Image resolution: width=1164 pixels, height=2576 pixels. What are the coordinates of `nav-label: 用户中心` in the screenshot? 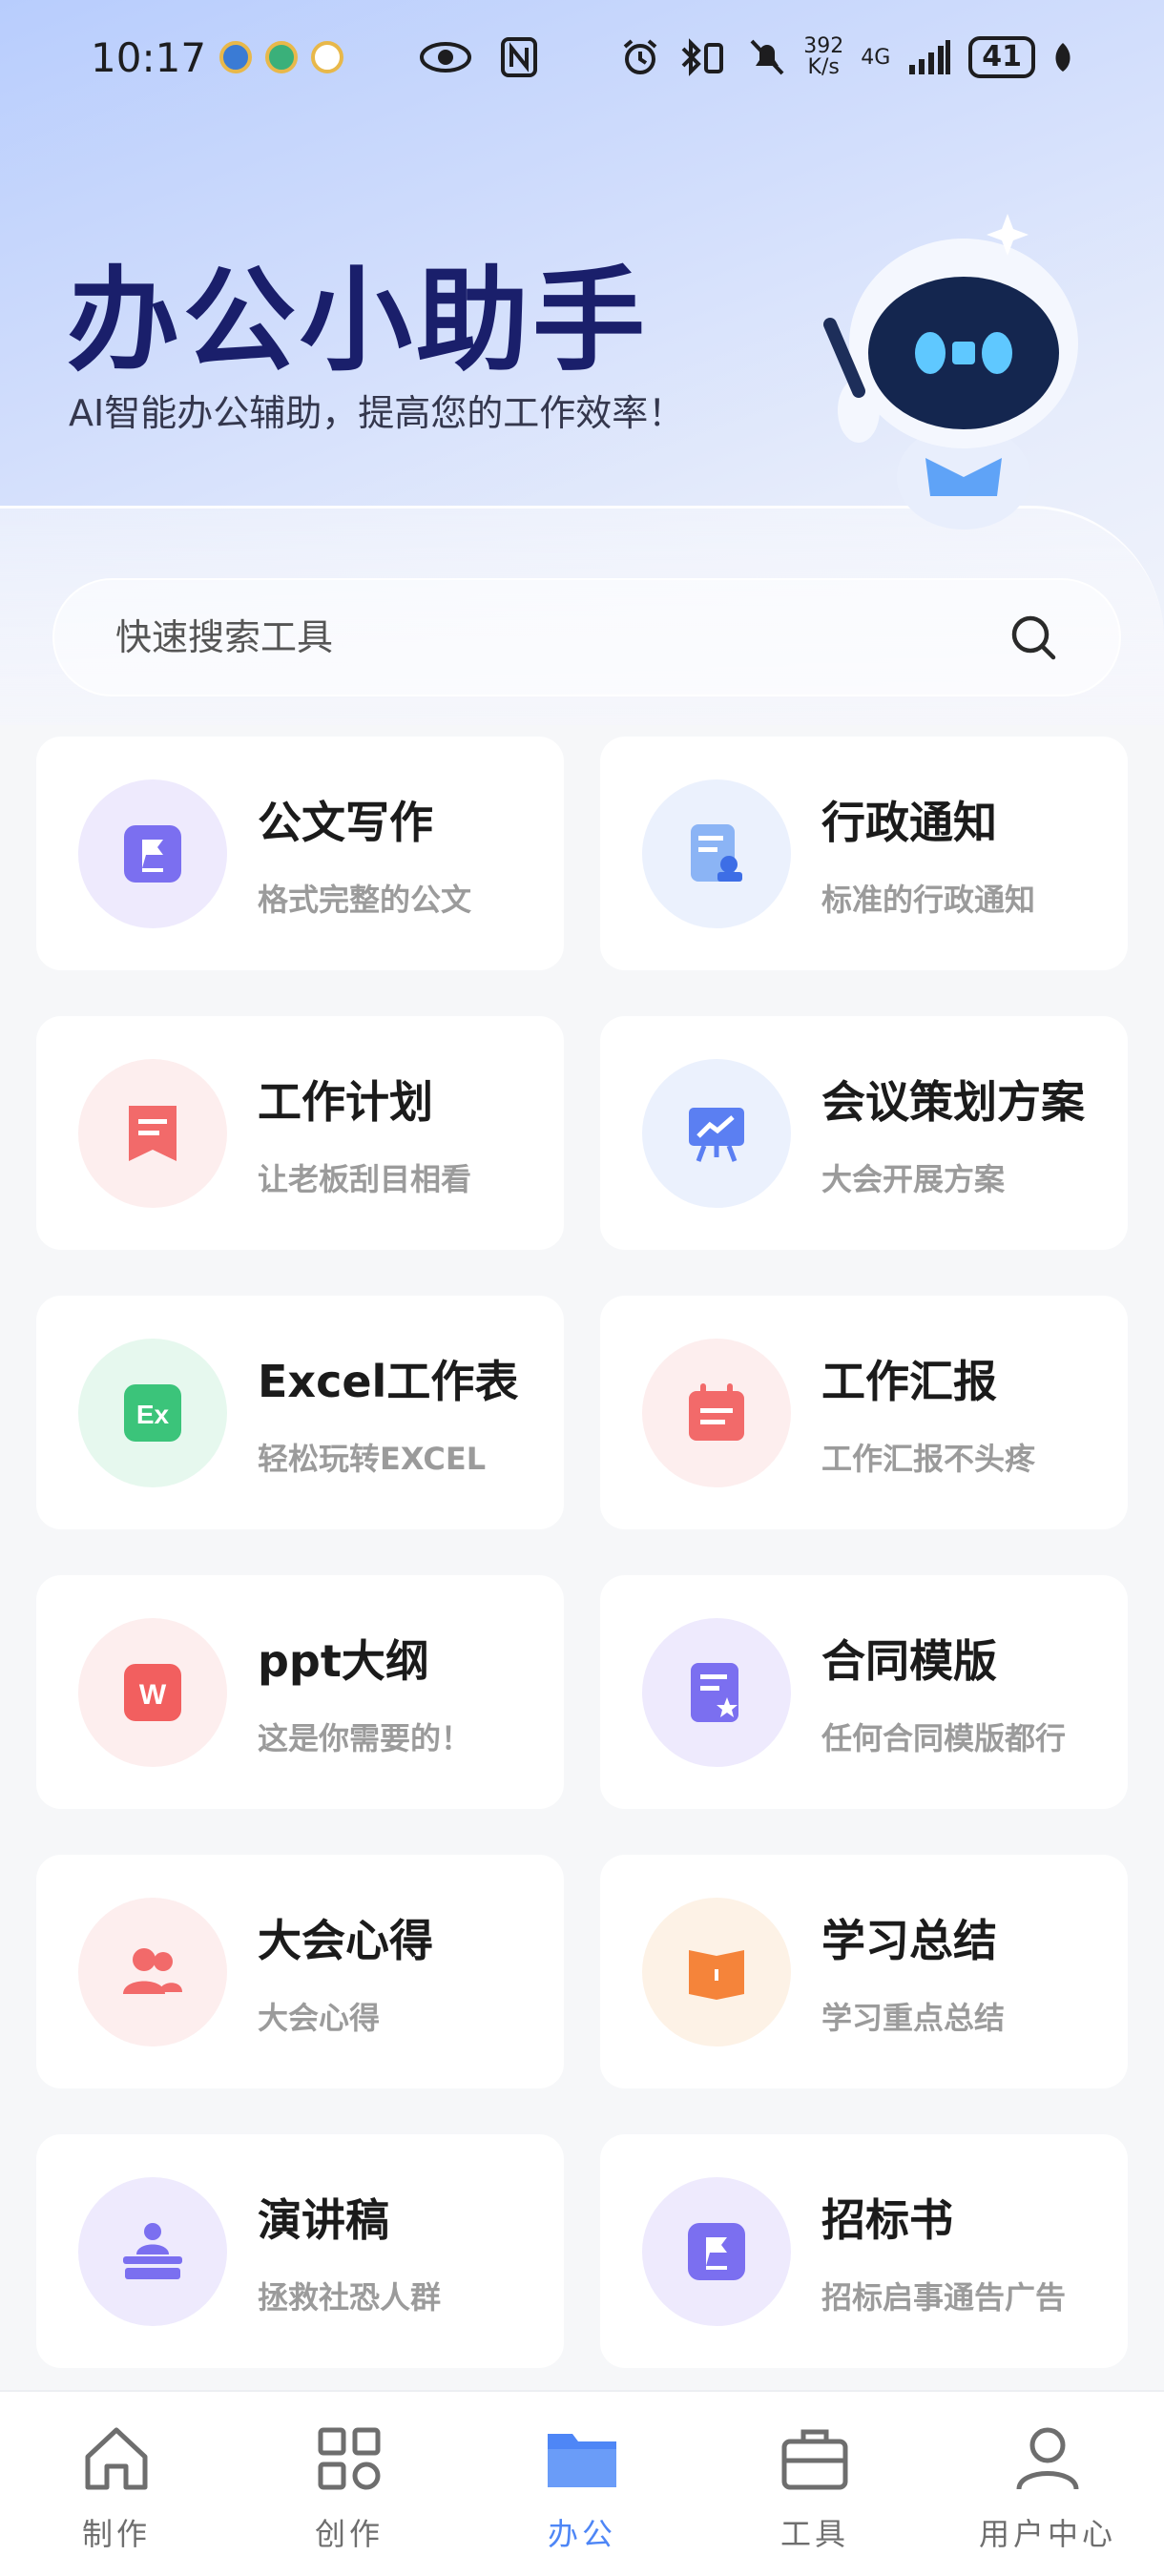 It's located at (1047, 2534).